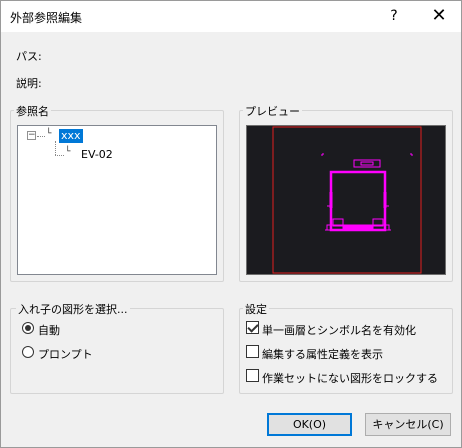 The width and height of the screenshot is (462, 448). What do you see at coordinates (46, 18) in the screenshot?
I see `dialog-title: 外部参照編集` at bounding box center [46, 18].